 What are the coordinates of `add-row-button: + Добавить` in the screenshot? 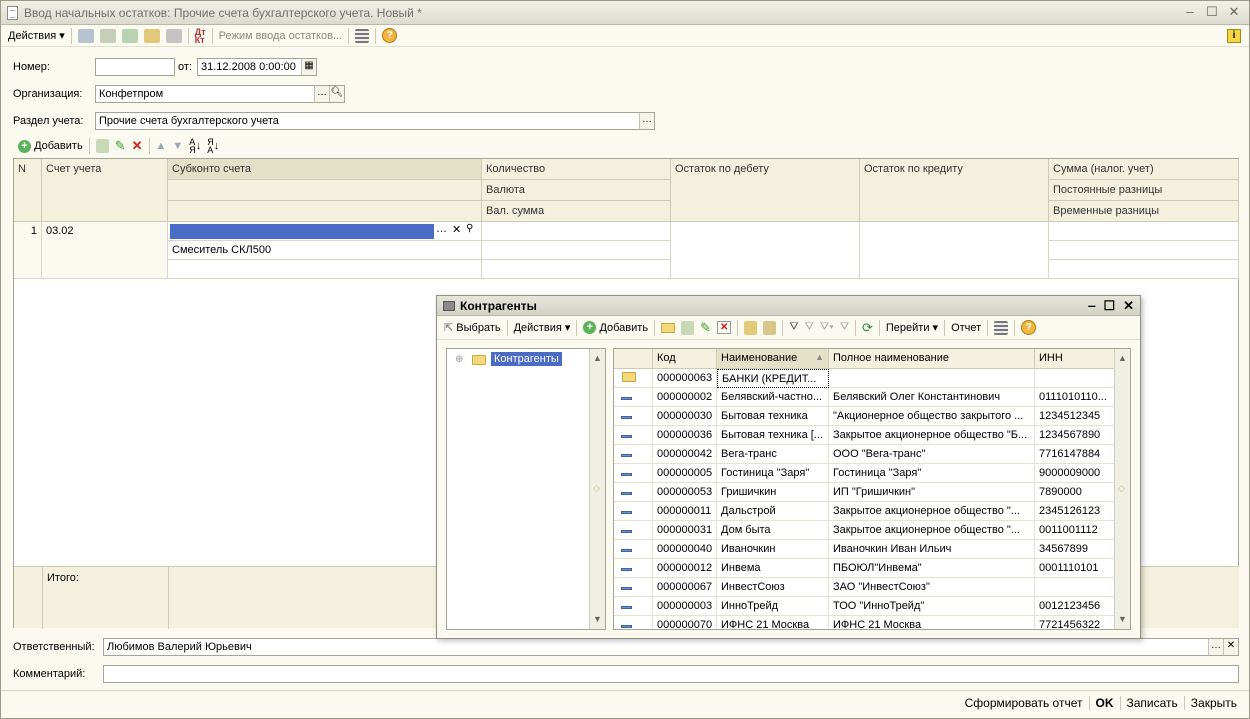 It's located at (50, 146).